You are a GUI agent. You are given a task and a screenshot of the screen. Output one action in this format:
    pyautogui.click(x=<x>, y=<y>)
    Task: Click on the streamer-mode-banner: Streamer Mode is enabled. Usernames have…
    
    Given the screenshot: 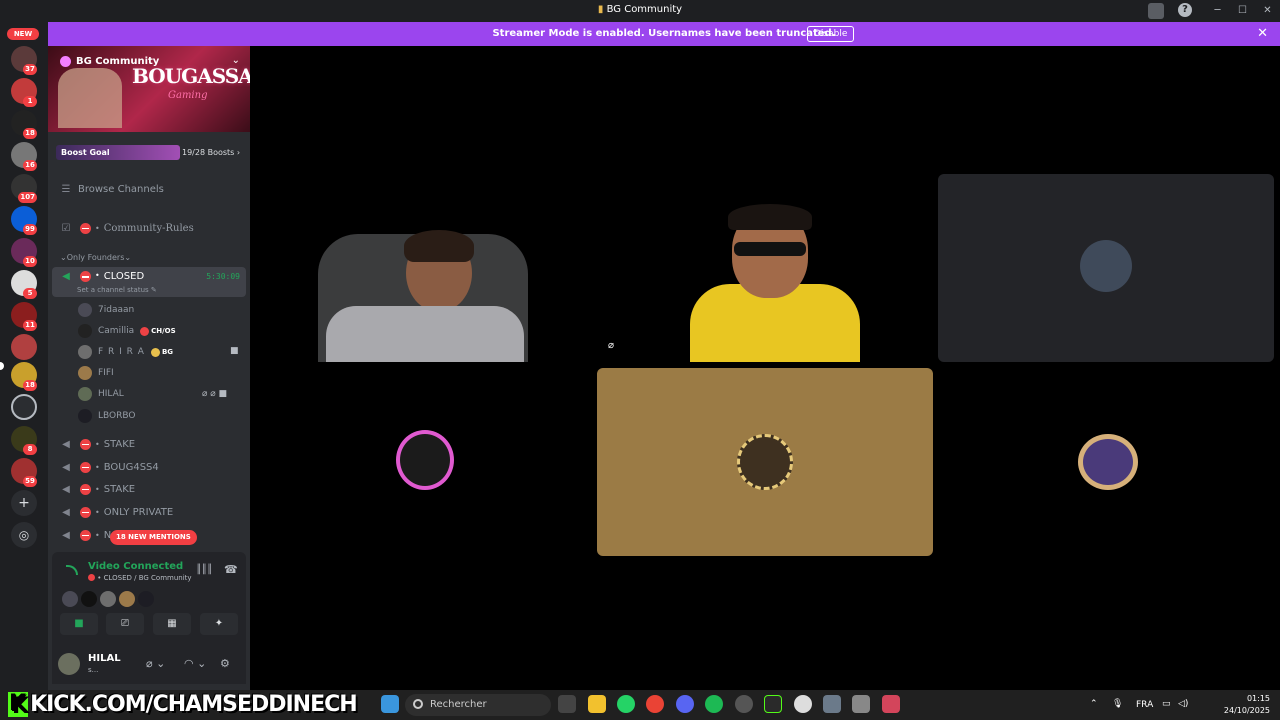 What is the action you would take?
    pyautogui.click(x=664, y=34)
    